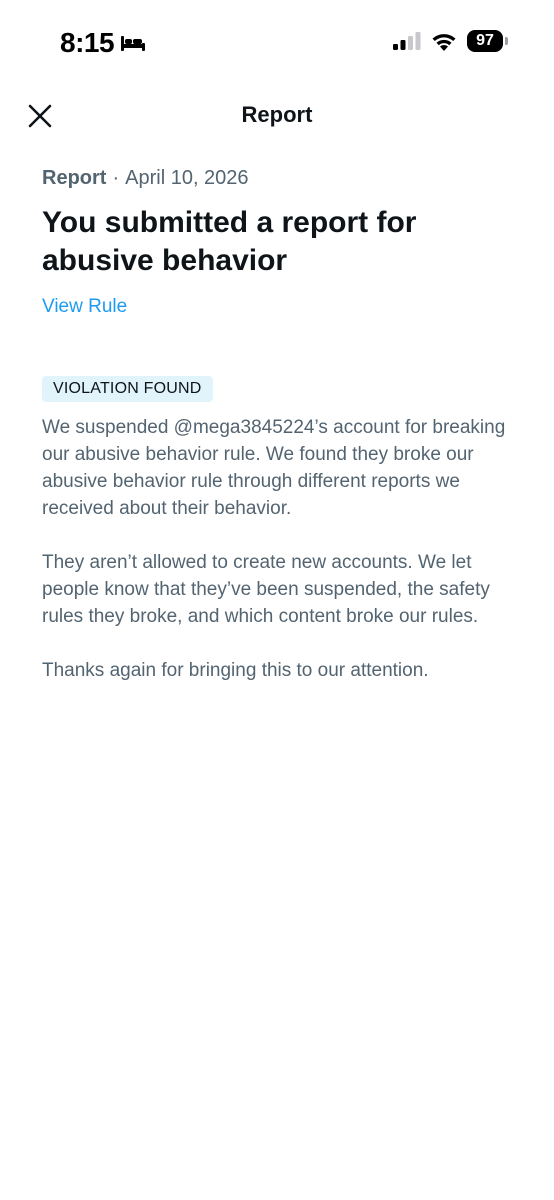 This screenshot has width=554, height=1200. What do you see at coordinates (444, 42) in the screenshot?
I see `wifi-icon` at bounding box center [444, 42].